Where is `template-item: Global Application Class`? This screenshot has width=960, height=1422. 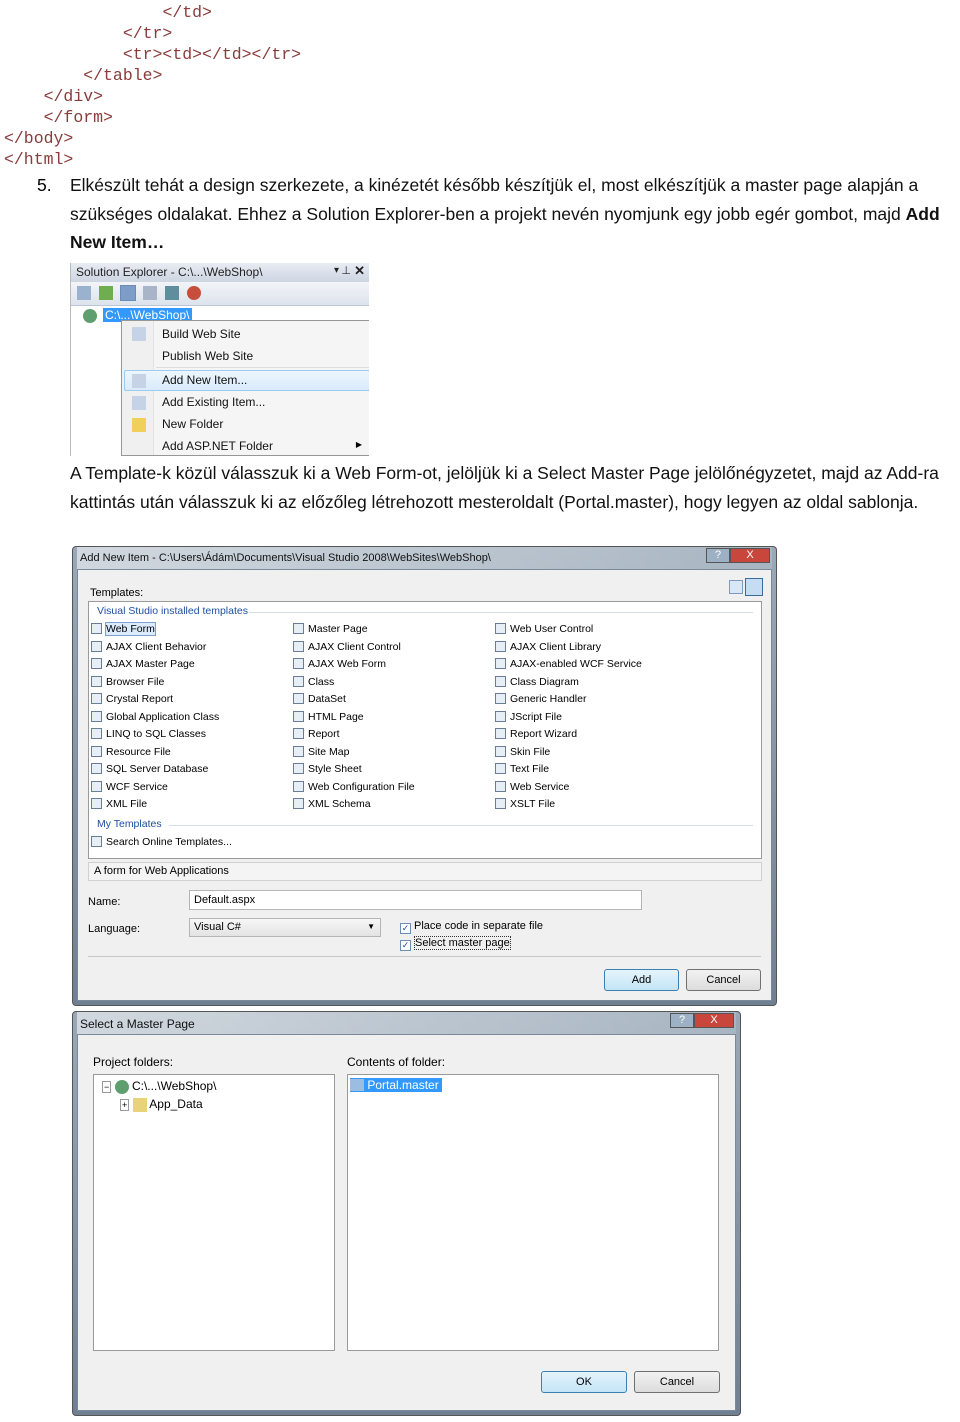 template-item: Global Application Class is located at coordinates (155, 716).